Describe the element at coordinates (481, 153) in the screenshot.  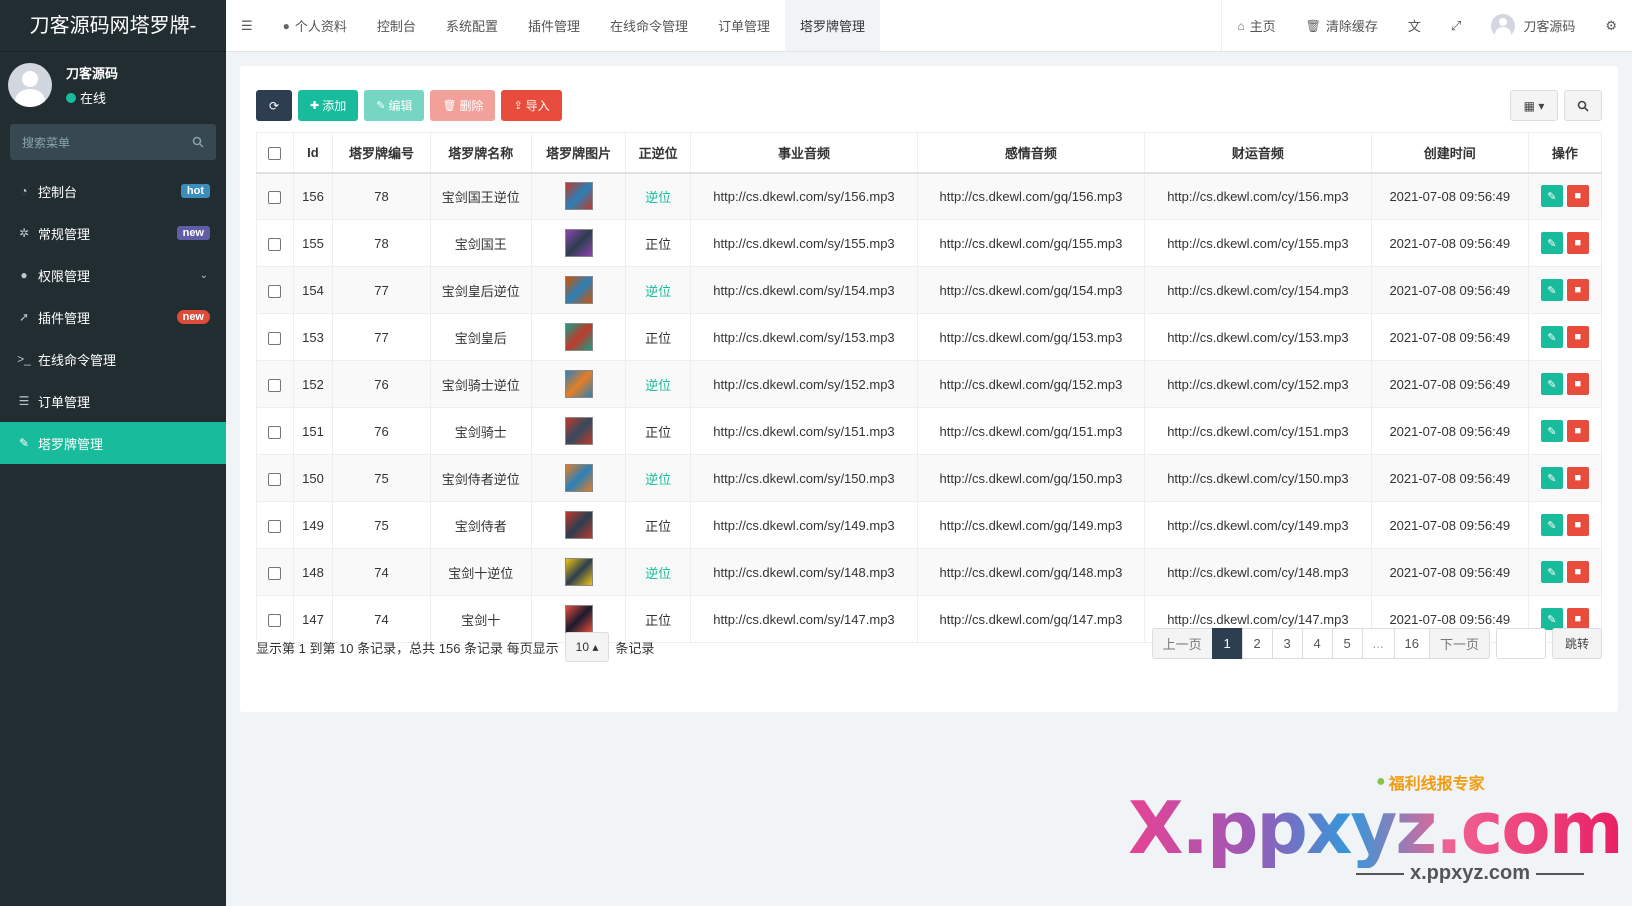
I see `col-name: 塔罗牌名称` at that location.